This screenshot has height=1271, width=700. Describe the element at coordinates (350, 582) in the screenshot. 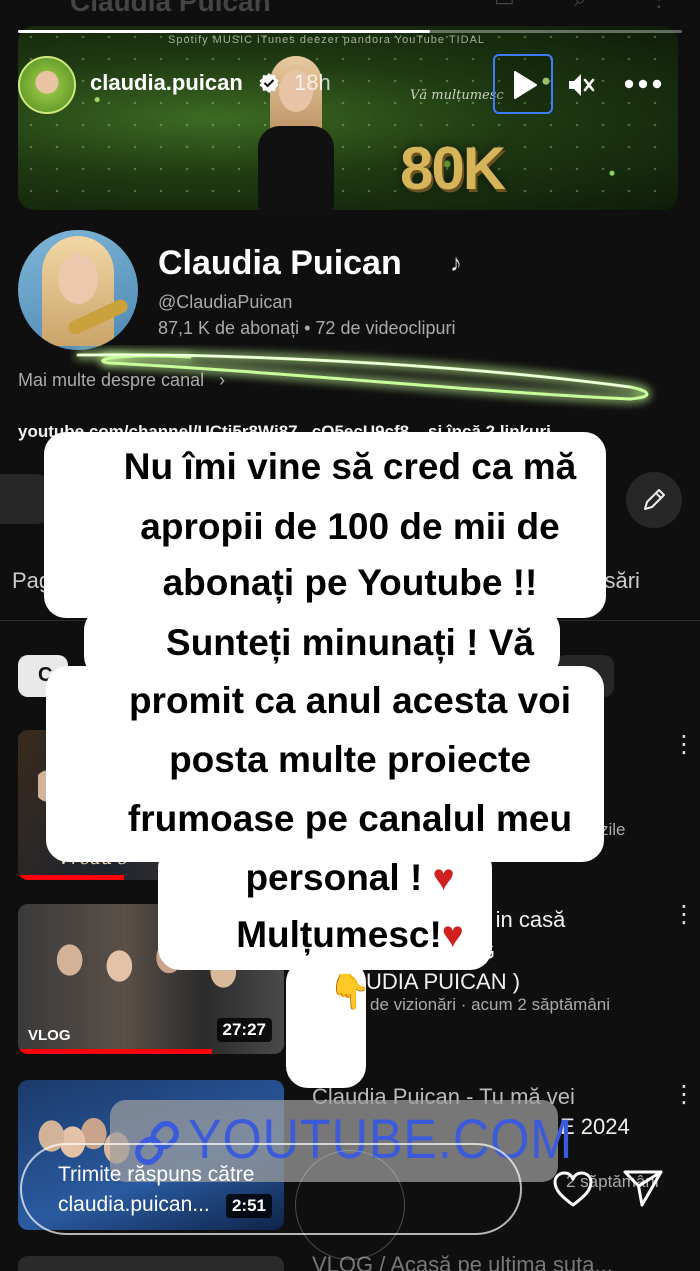

I see `caption-line: abonați pe Youtube !!` at that location.